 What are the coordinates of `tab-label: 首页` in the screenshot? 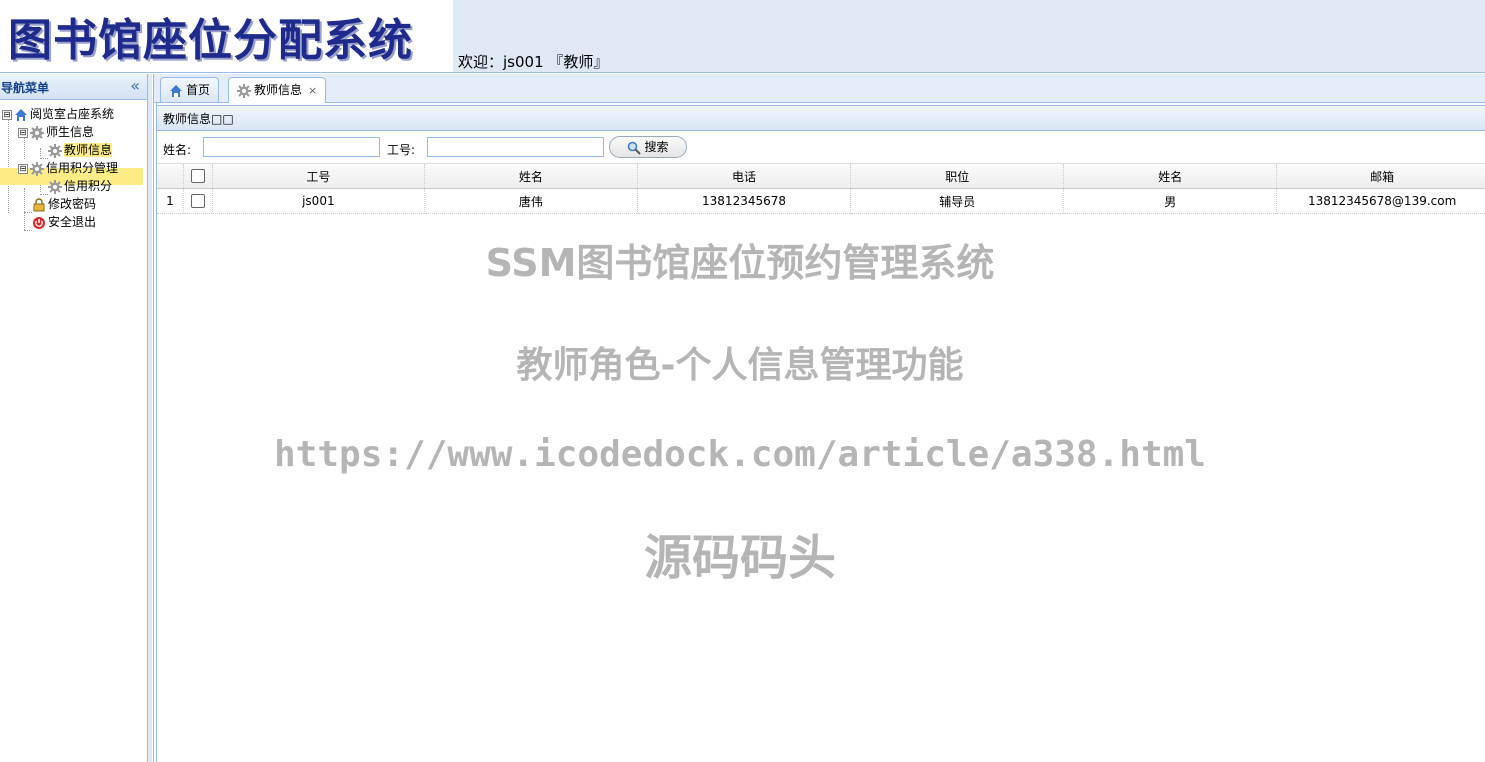 It's located at (198, 90).